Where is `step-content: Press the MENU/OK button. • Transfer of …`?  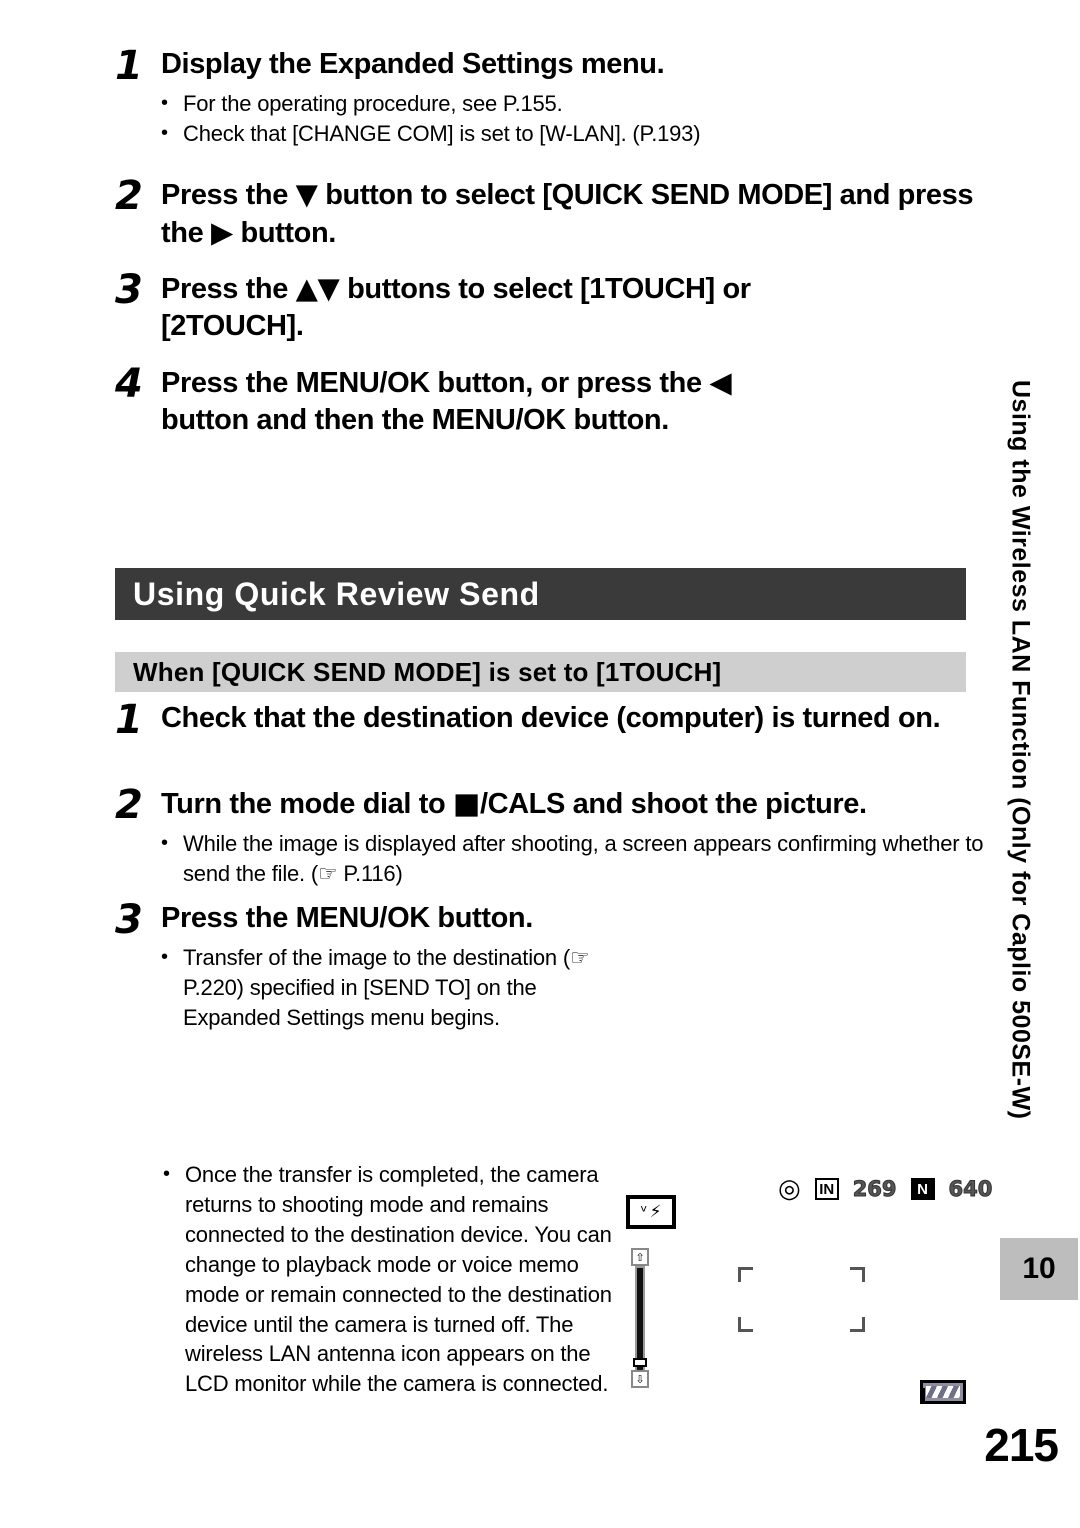
step-content: Press the MENU/OK button. • Transfer of … is located at coordinates (398, 966).